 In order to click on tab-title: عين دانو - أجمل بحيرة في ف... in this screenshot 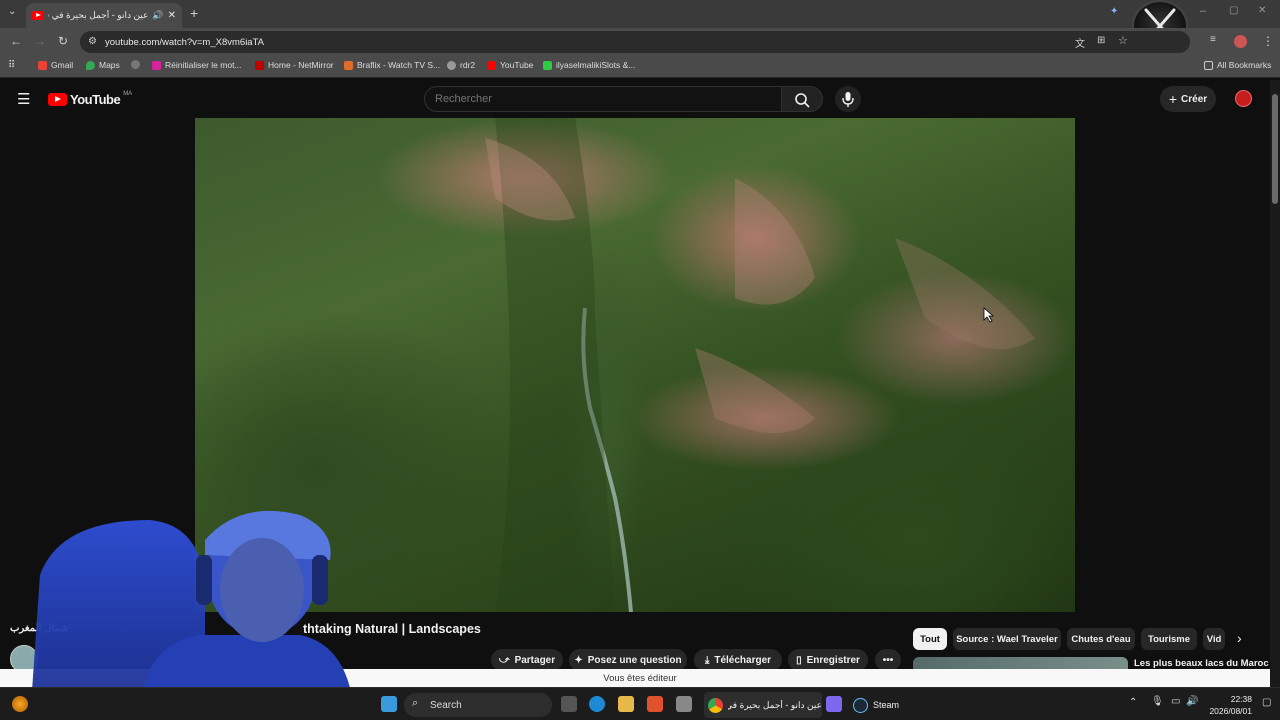, I will do `click(98, 15)`.